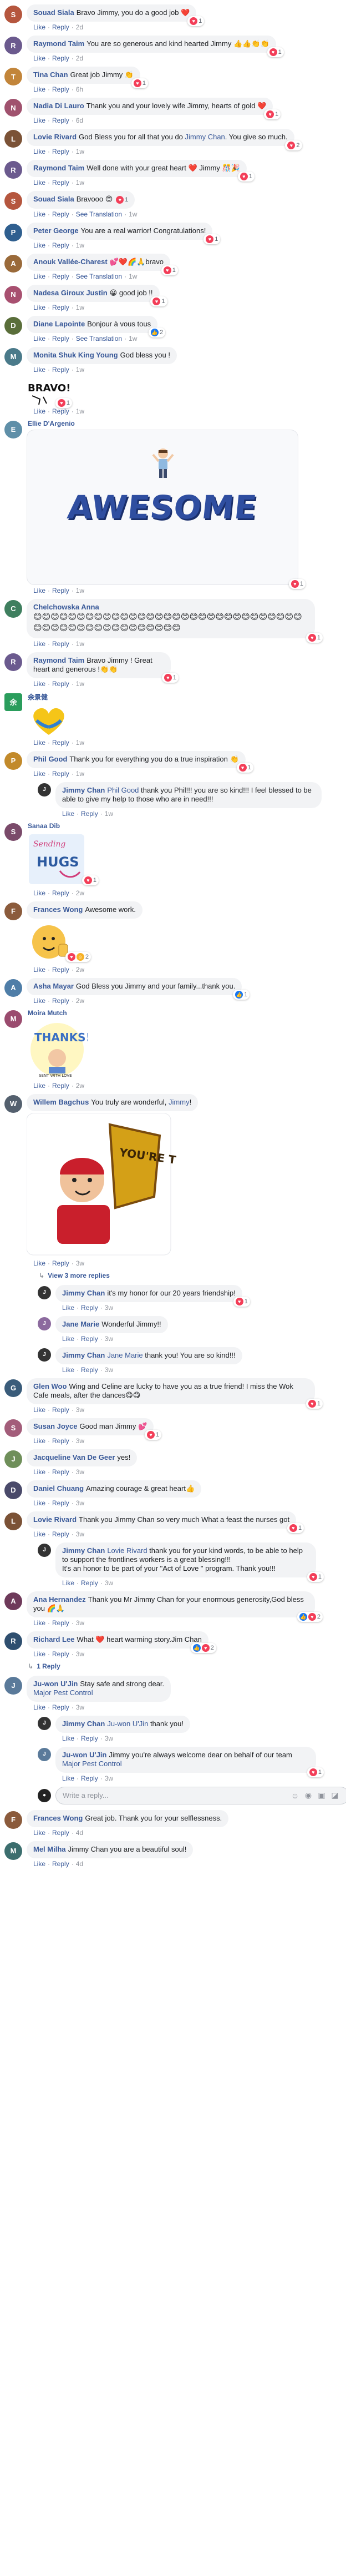  I want to click on avatar: T, so click(13, 76).